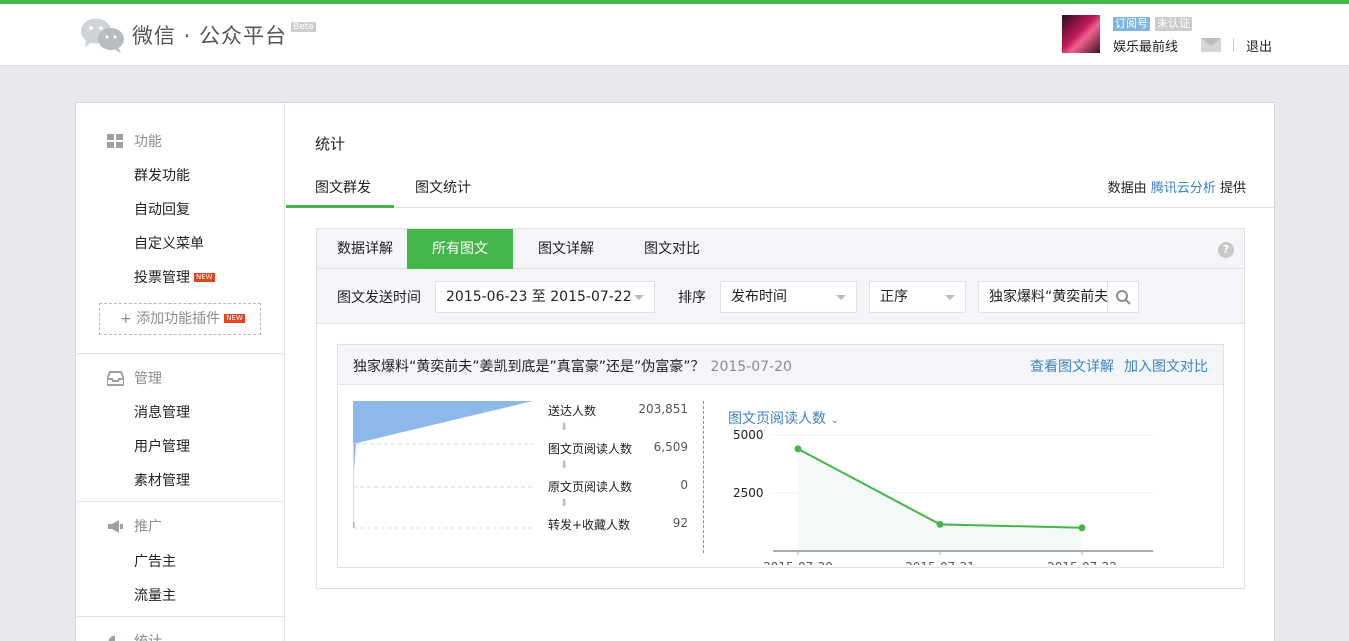 The height and width of the screenshot is (641, 1349). Describe the element at coordinates (162, 175) in the screenshot. I see `sidebar-item-broadcast: 群发功能` at that location.